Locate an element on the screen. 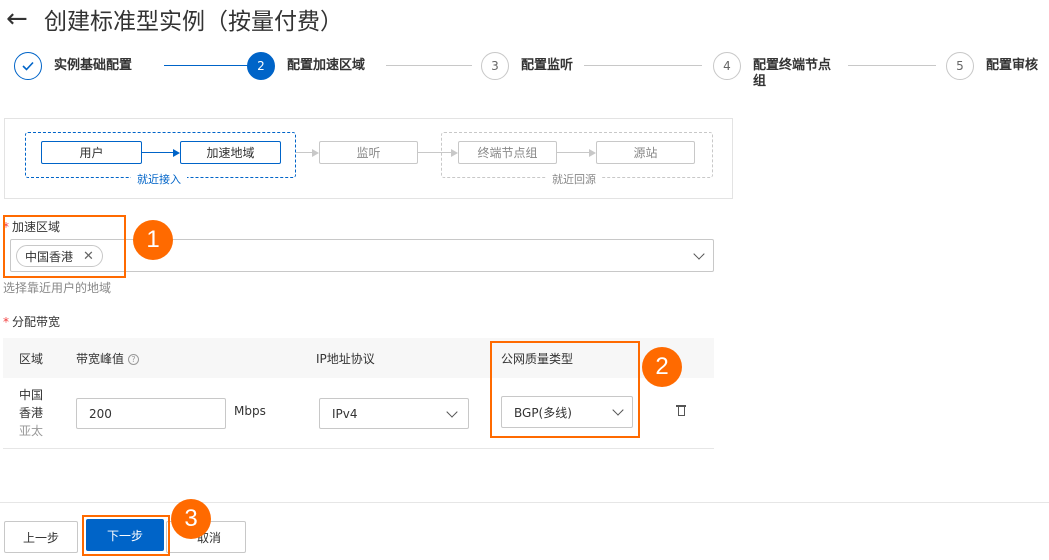 This screenshot has height=560, width=1049. region-name: 中国 is located at coordinates (31, 395).